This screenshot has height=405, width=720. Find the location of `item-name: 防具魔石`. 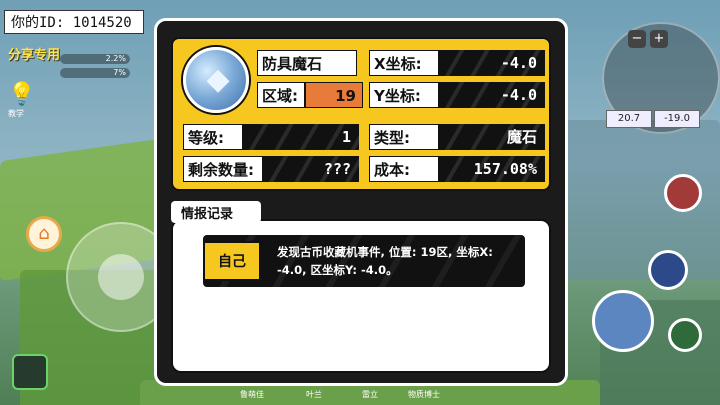

item-name: 防具魔石 is located at coordinates (307, 63).